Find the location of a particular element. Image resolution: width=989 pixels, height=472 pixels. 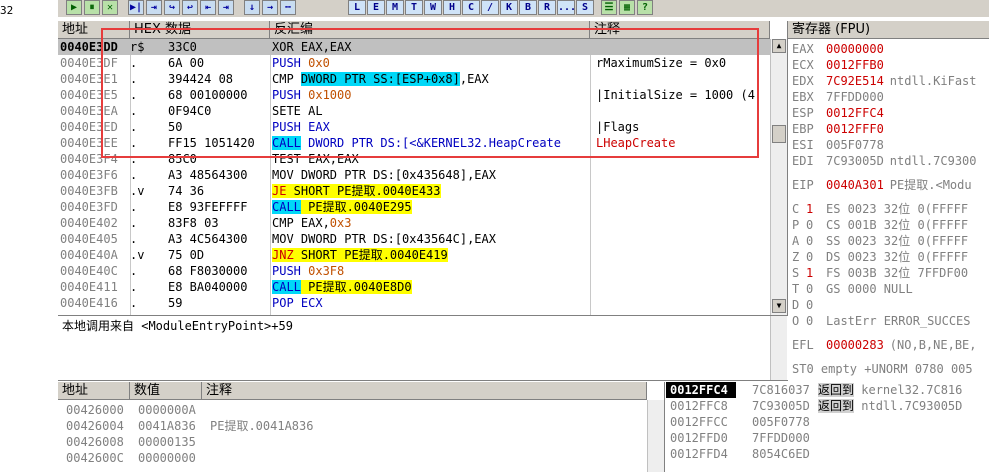

column-header-comment: 注释 is located at coordinates (680, 30).